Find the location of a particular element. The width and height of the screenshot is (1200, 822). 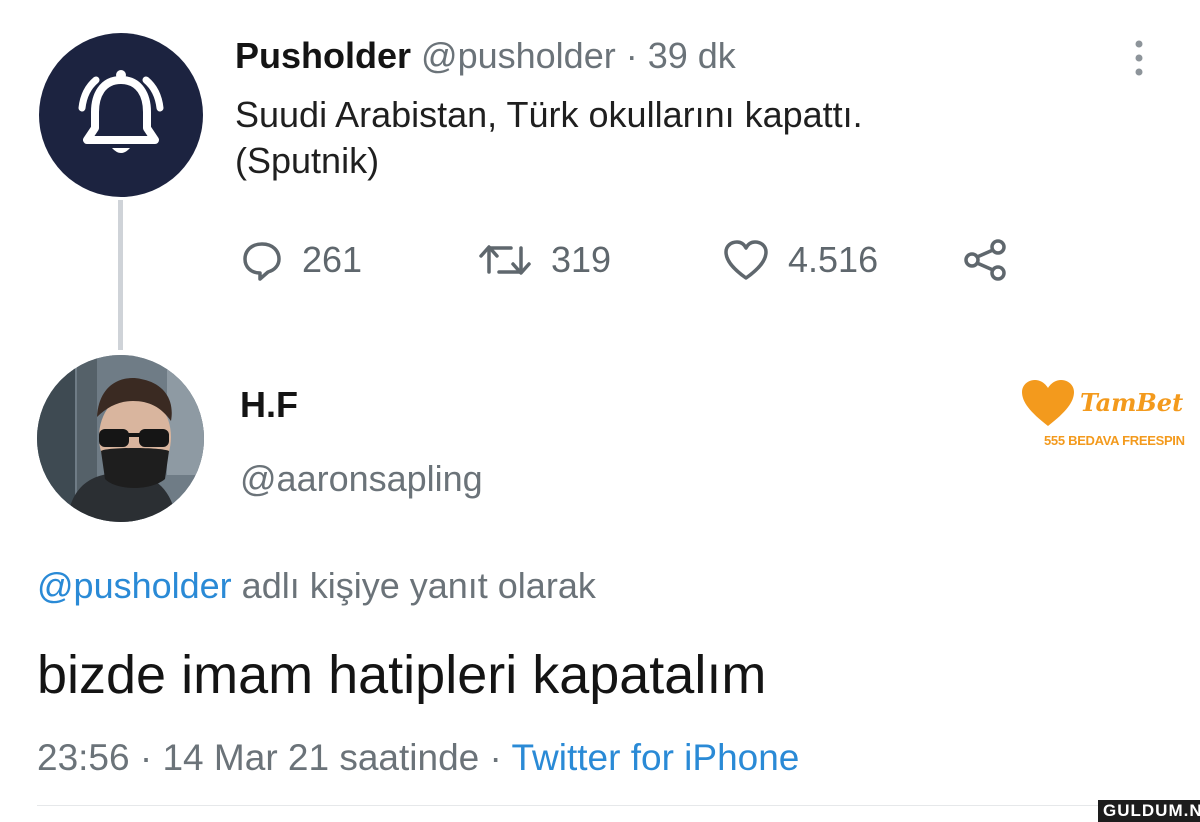

divider is located at coordinates (618, 805).